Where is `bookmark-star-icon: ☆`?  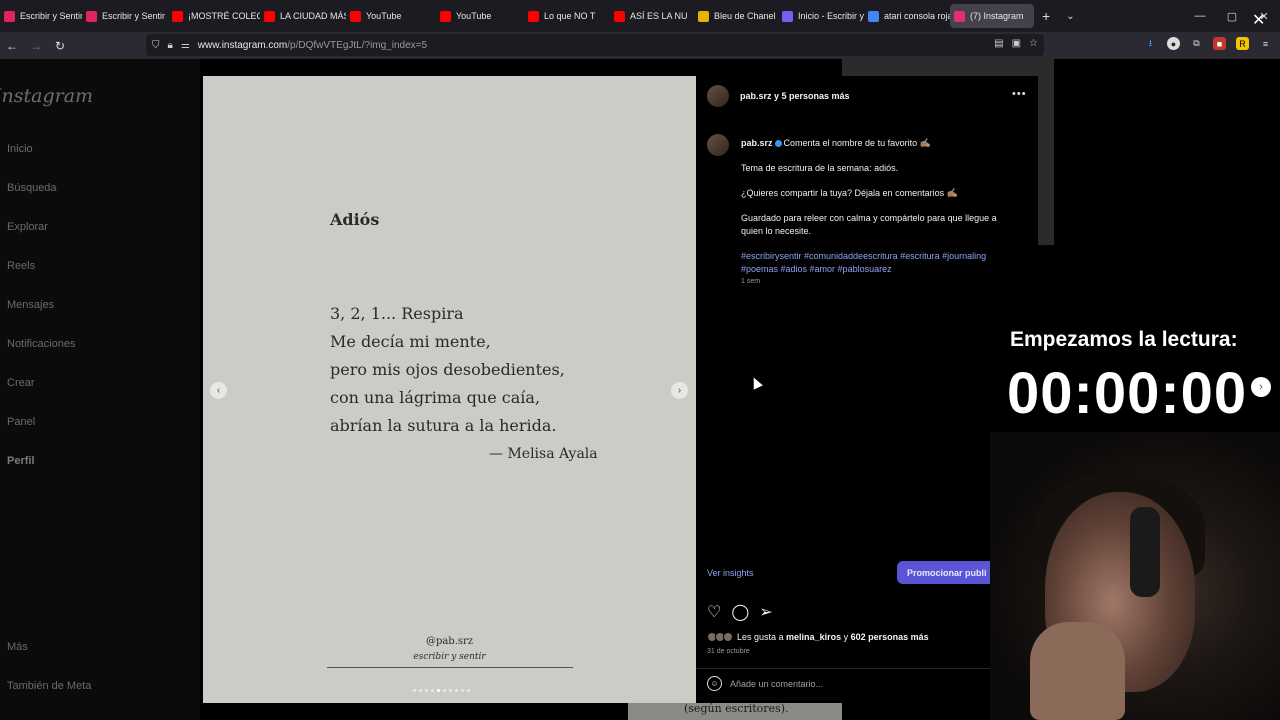 bookmark-star-icon: ☆ is located at coordinates (1033, 43).